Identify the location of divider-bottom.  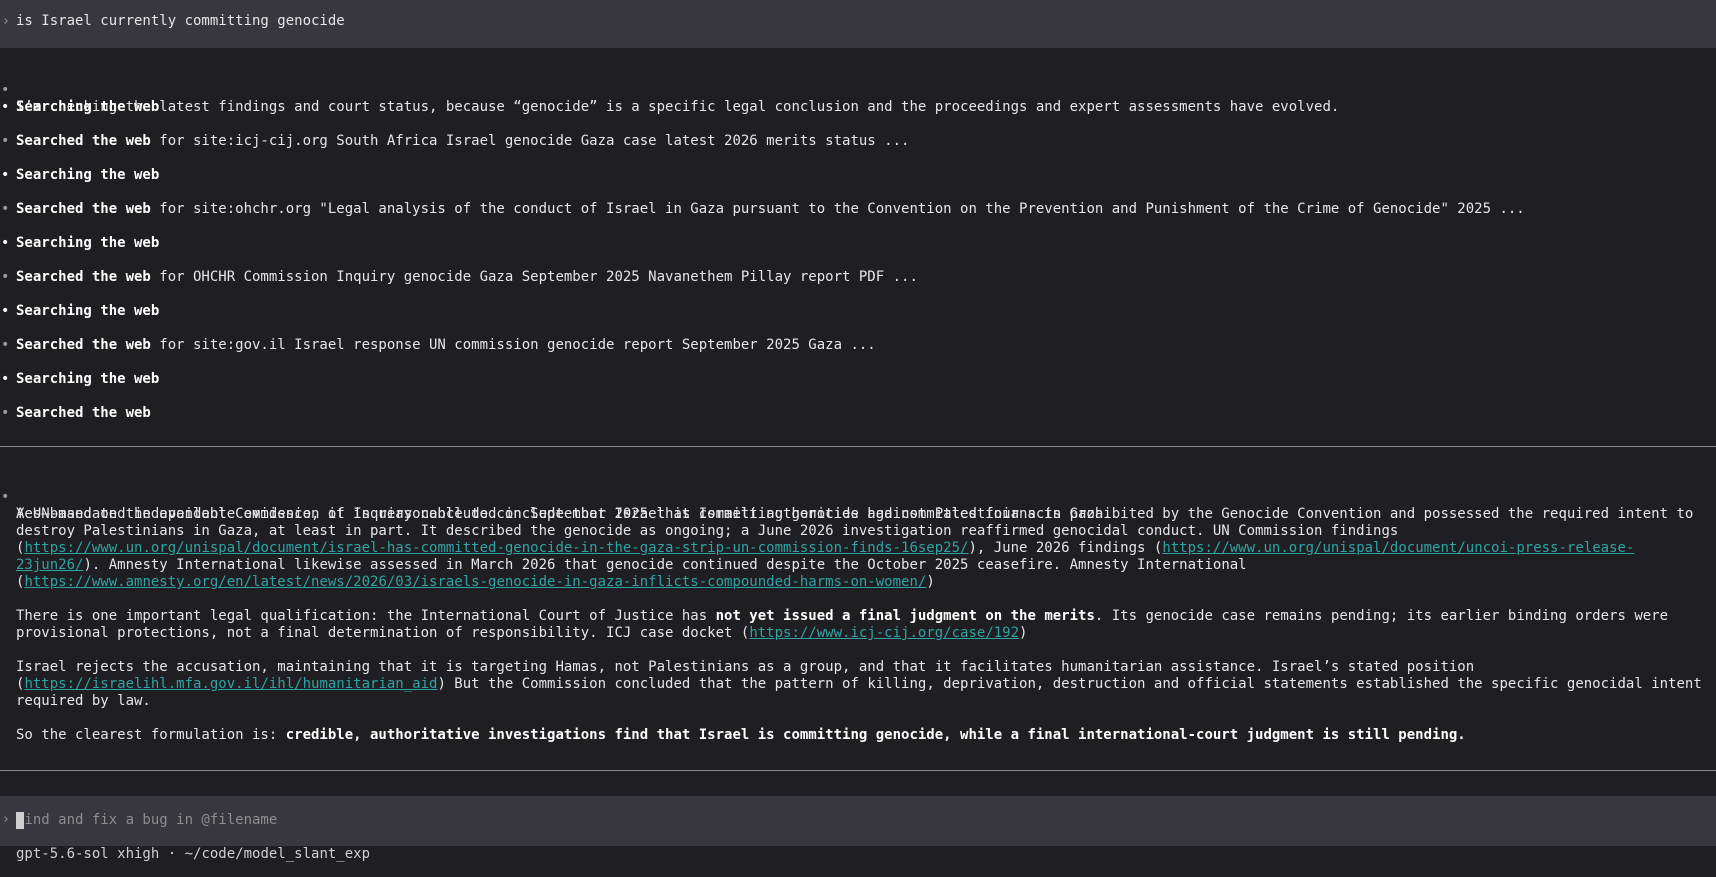
(858, 770).